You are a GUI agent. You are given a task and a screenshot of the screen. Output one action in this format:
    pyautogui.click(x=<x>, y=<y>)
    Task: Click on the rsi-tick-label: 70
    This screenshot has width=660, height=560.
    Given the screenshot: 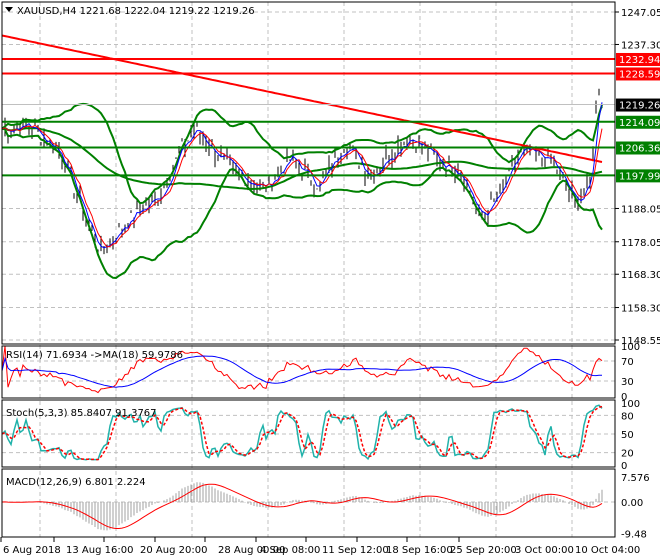 What is the action you would take?
    pyautogui.click(x=627, y=362)
    